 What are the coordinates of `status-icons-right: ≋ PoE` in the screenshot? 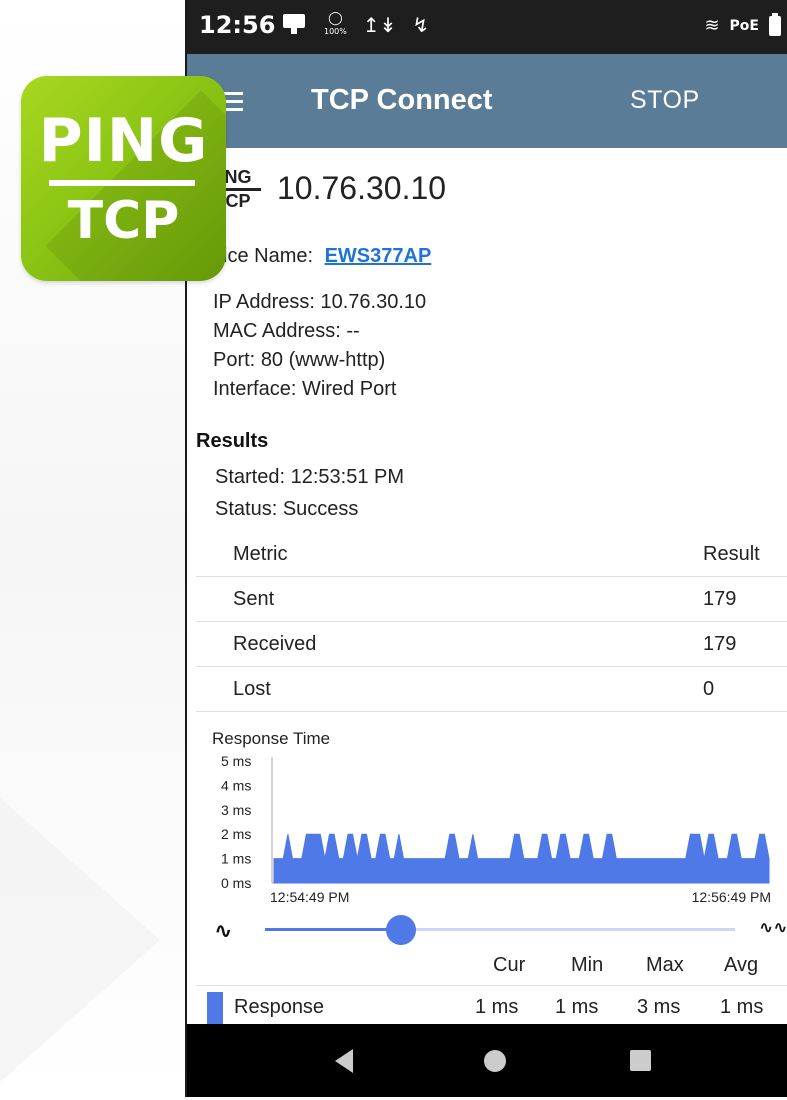 It's located at (742, 25).